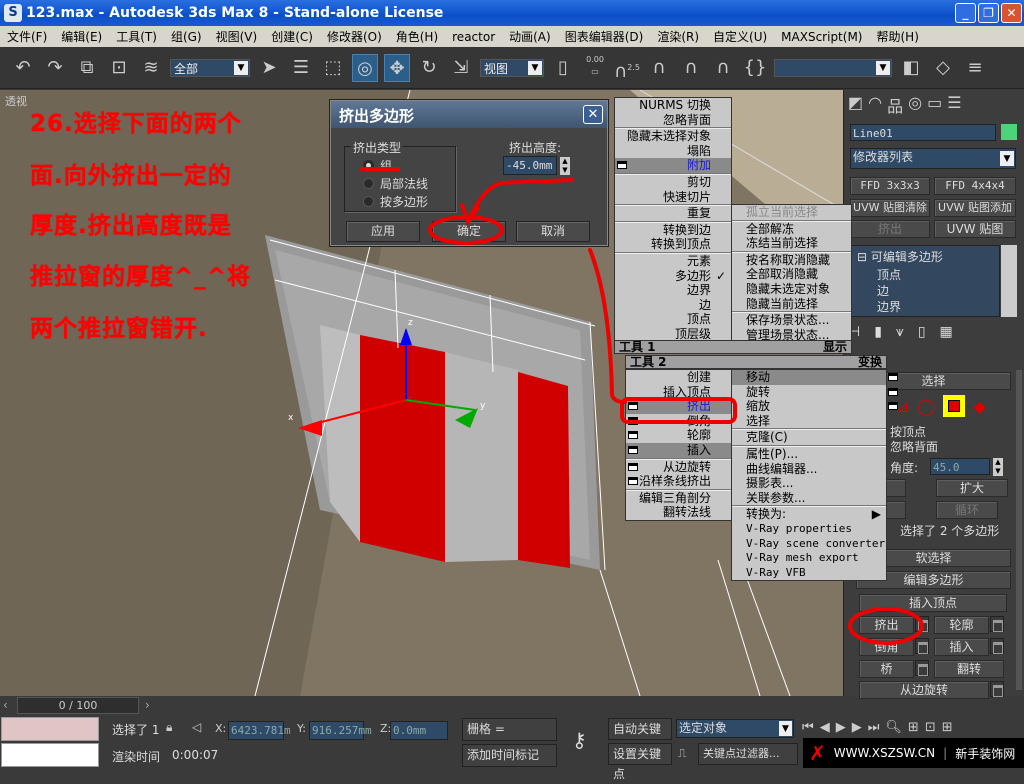  What do you see at coordinates (50, 755) in the screenshot?
I see `maxscript-listener-bottom` at bounding box center [50, 755].